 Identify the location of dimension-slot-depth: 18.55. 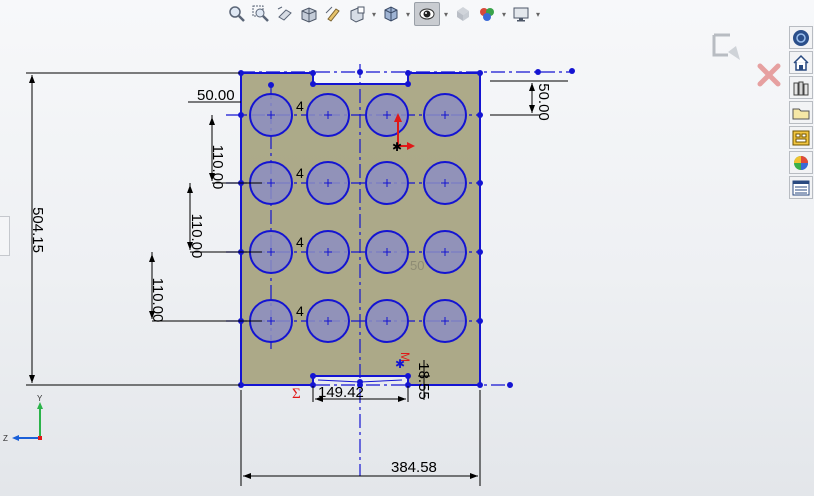
(423, 381).